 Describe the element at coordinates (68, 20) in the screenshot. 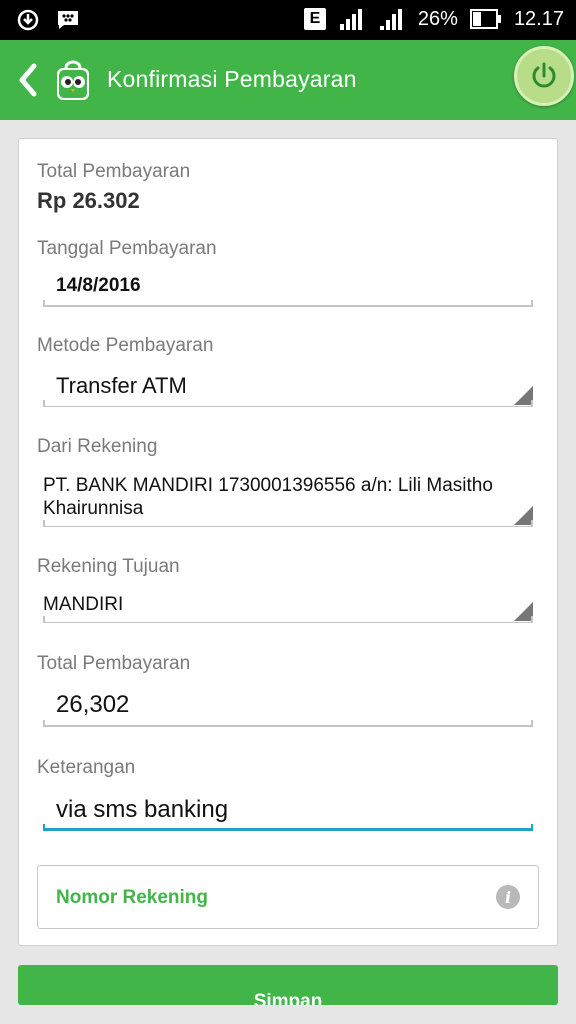

I see `chat-icon` at that location.